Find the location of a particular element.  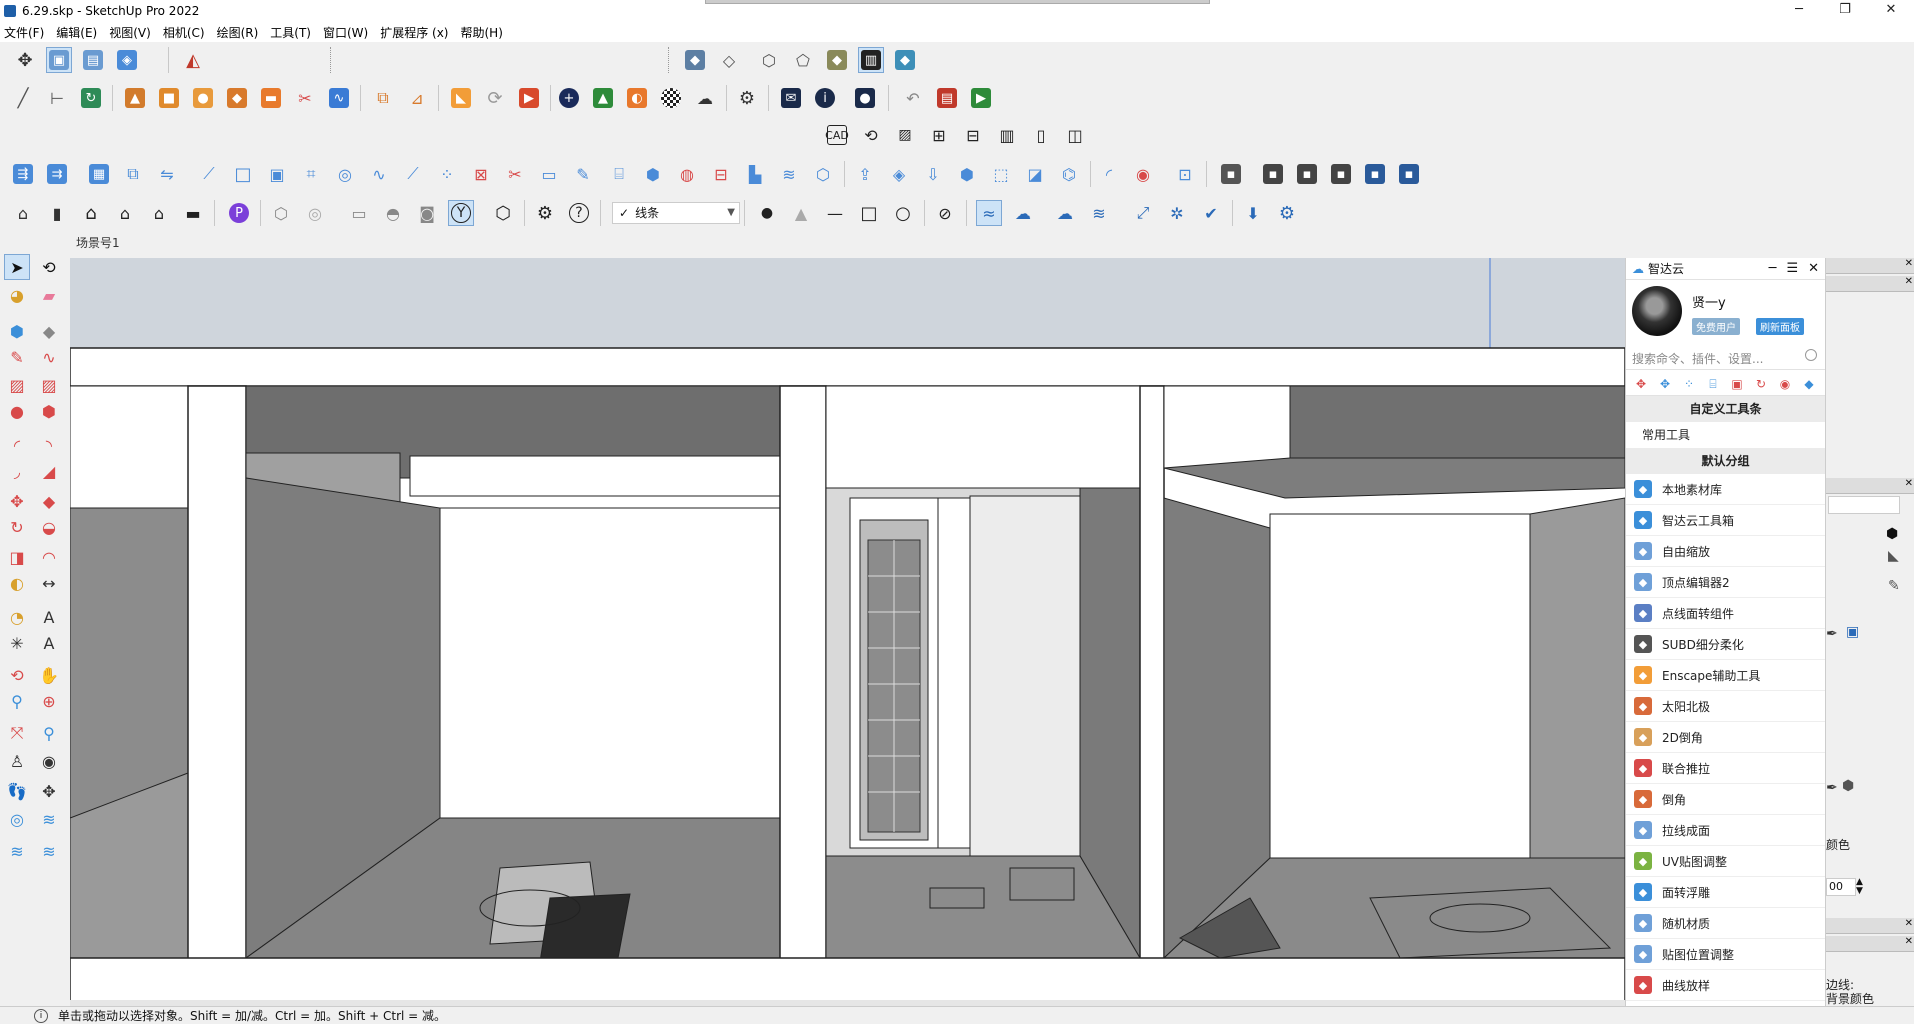

stack-icon: ▭ is located at coordinates (549, 174).